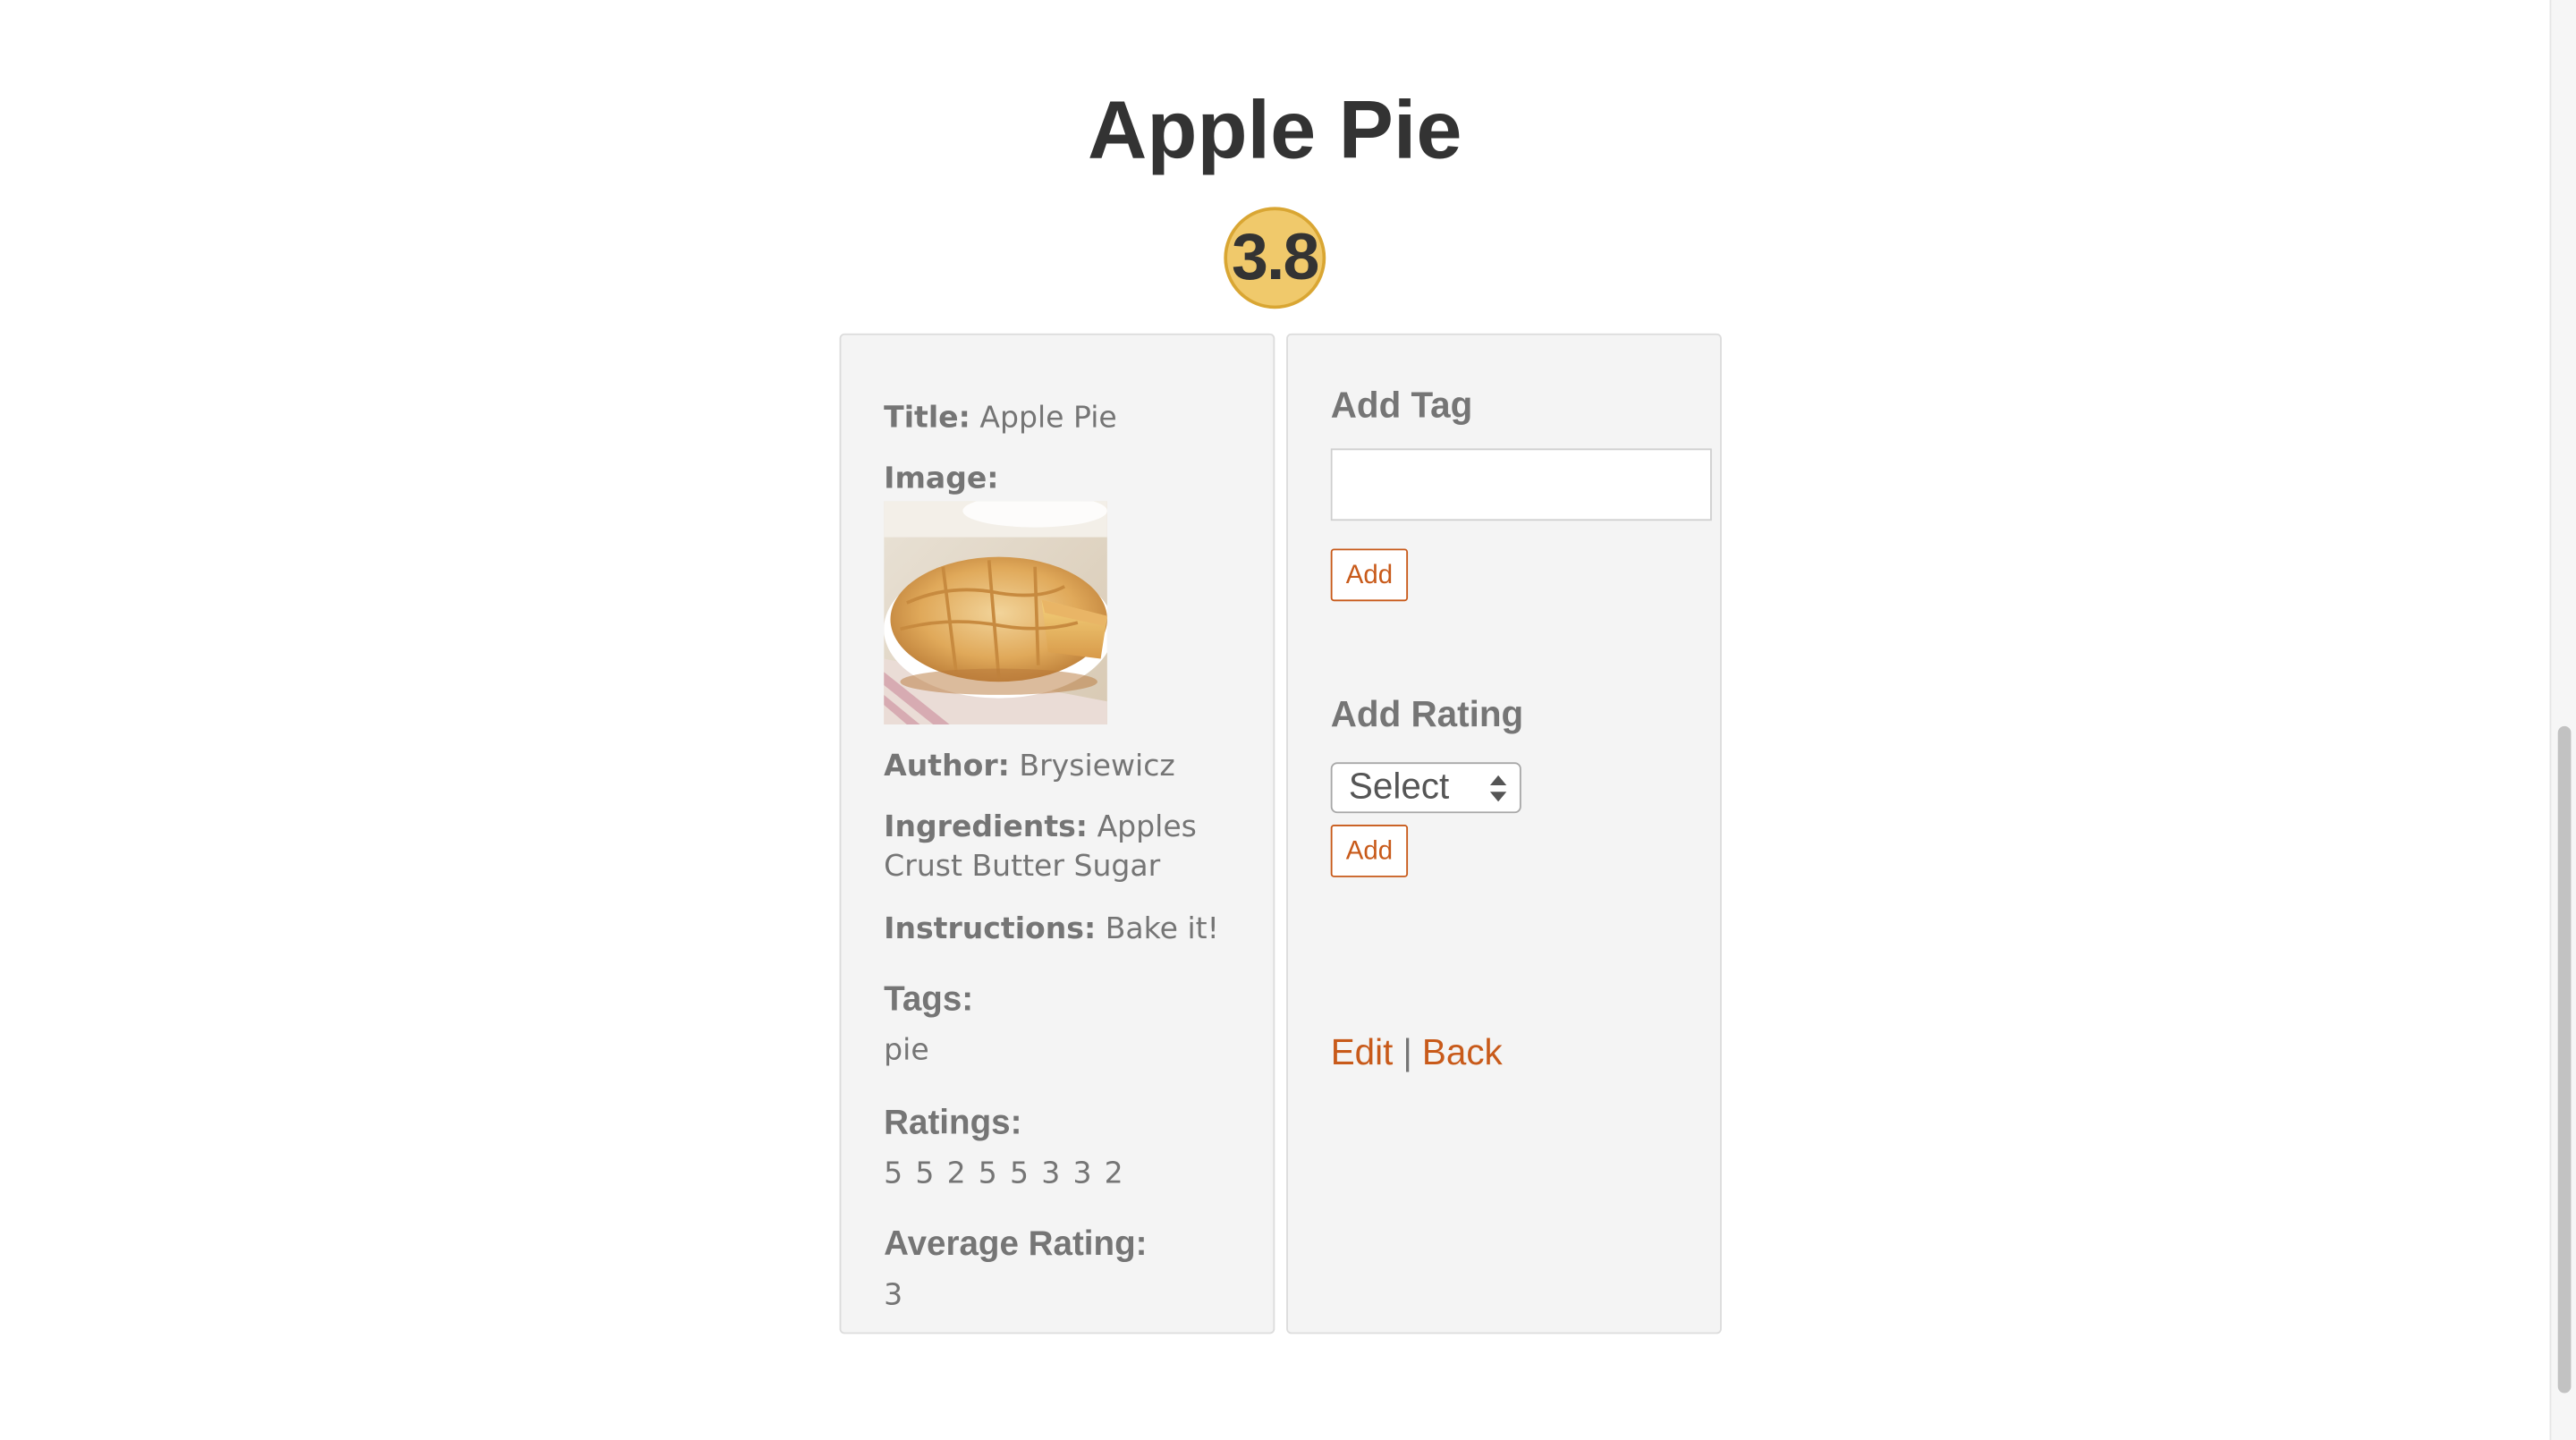 The width and height of the screenshot is (2576, 1440). What do you see at coordinates (1417, 1052) in the screenshot?
I see `footer-links: Edit | Back` at bounding box center [1417, 1052].